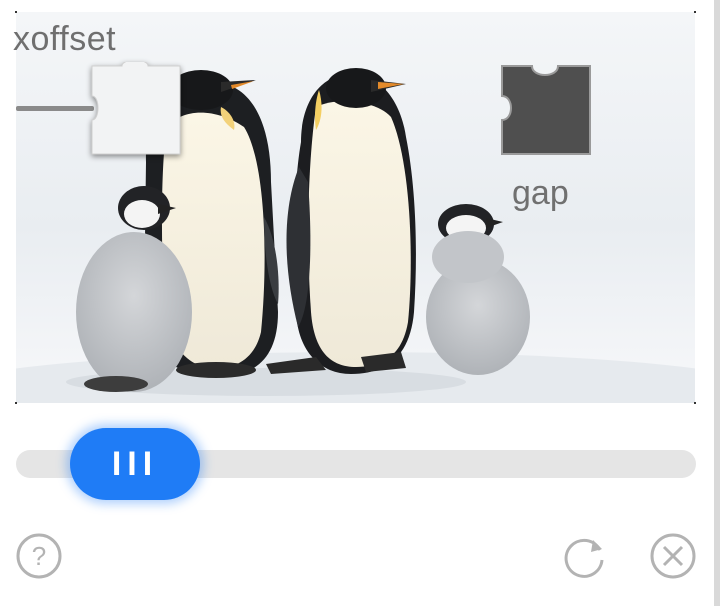  Describe the element at coordinates (546, 110) in the screenshot. I see `puzzle-gap` at that location.